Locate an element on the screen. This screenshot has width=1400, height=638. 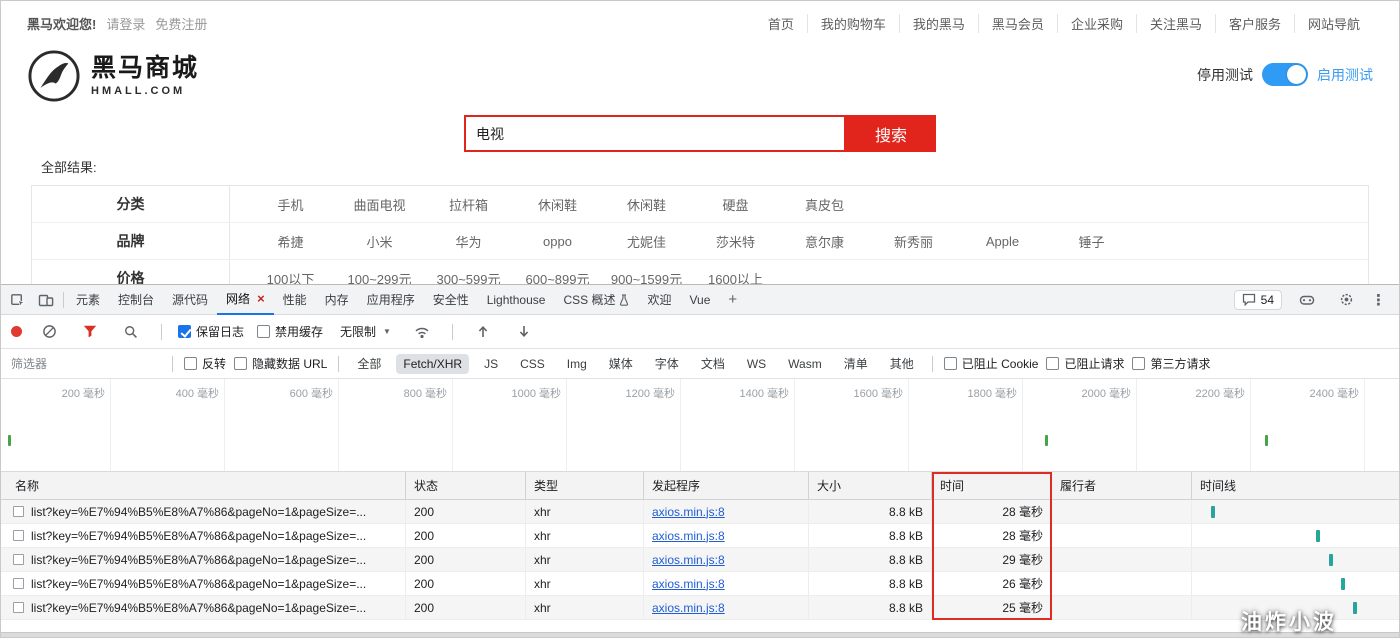
filter-option: 新秀丽 is located at coordinates (913, 241).